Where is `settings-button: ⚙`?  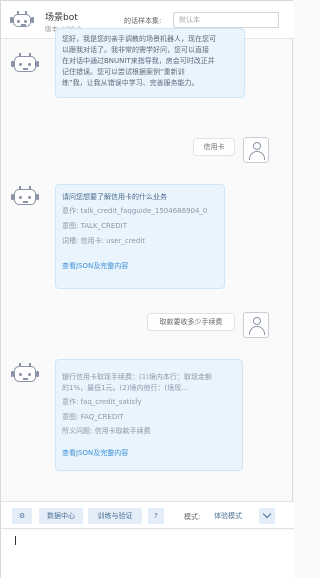
settings-button: ⚙ is located at coordinates (22, 516).